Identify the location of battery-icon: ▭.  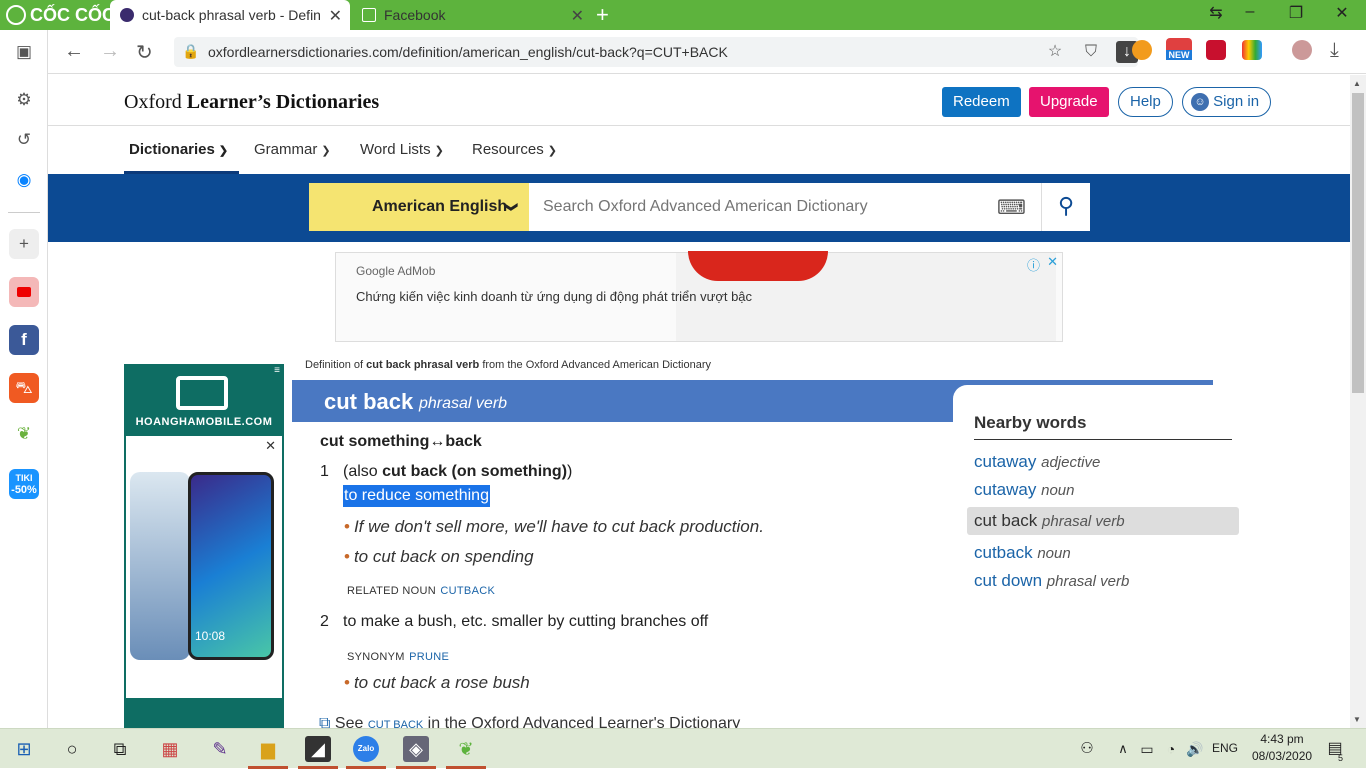
(1147, 749).